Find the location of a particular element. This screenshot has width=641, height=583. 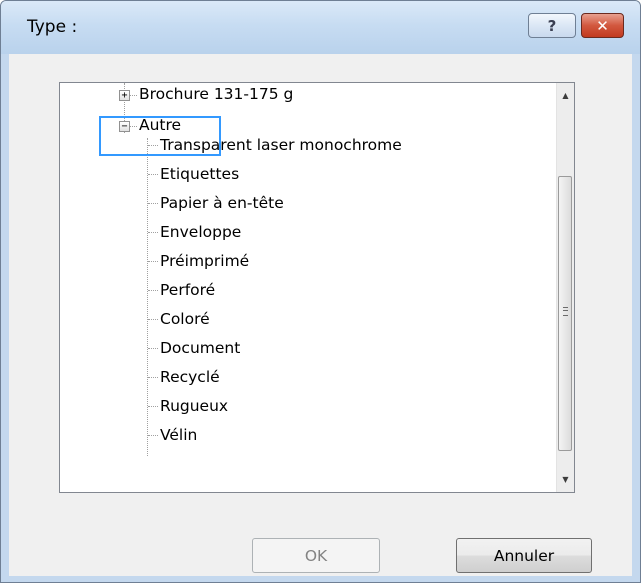

tree-item-etiquettes: Etiquettes is located at coordinates (199, 174).